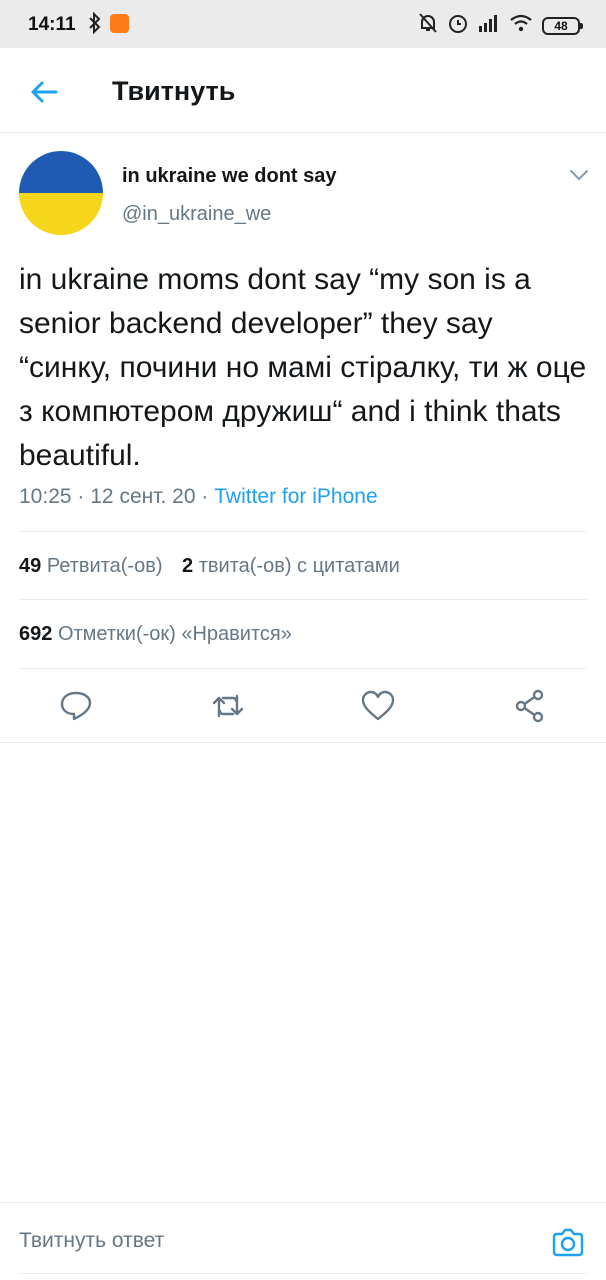 The height and width of the screenshot is (1280, 606). I want to click on status-bar: 14:11 48, so click(303, 24).